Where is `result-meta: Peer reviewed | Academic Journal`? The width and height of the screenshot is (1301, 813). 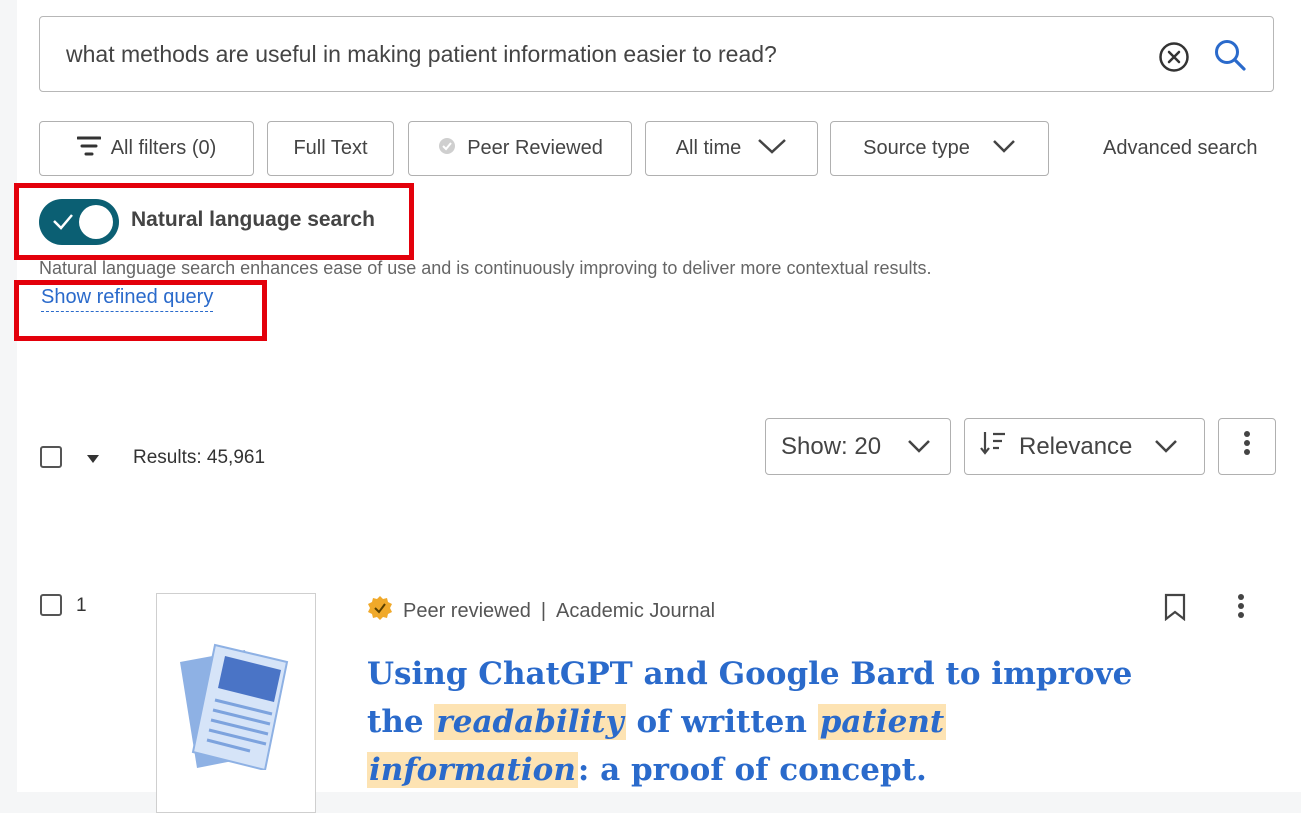 result-meta: Peer reviewed | Academic Journal is located at coordinates (541, 611).